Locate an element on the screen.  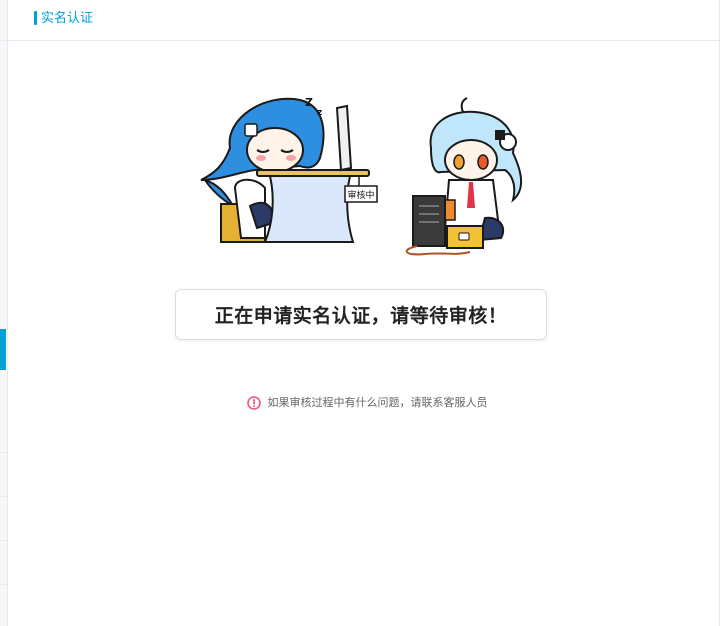
help-hint: 如果审核过程中有什么问题，请联系客服人员 is located at coordinates (360, 403).